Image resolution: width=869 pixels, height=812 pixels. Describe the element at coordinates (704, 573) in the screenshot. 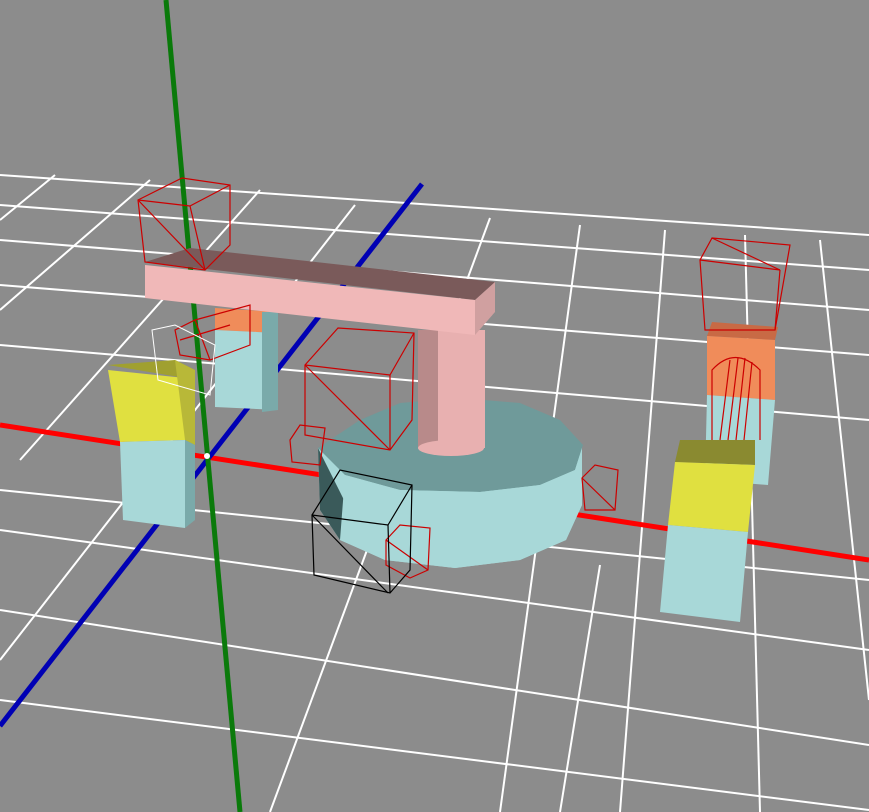

I see `right-front-pillar-body` at that location.